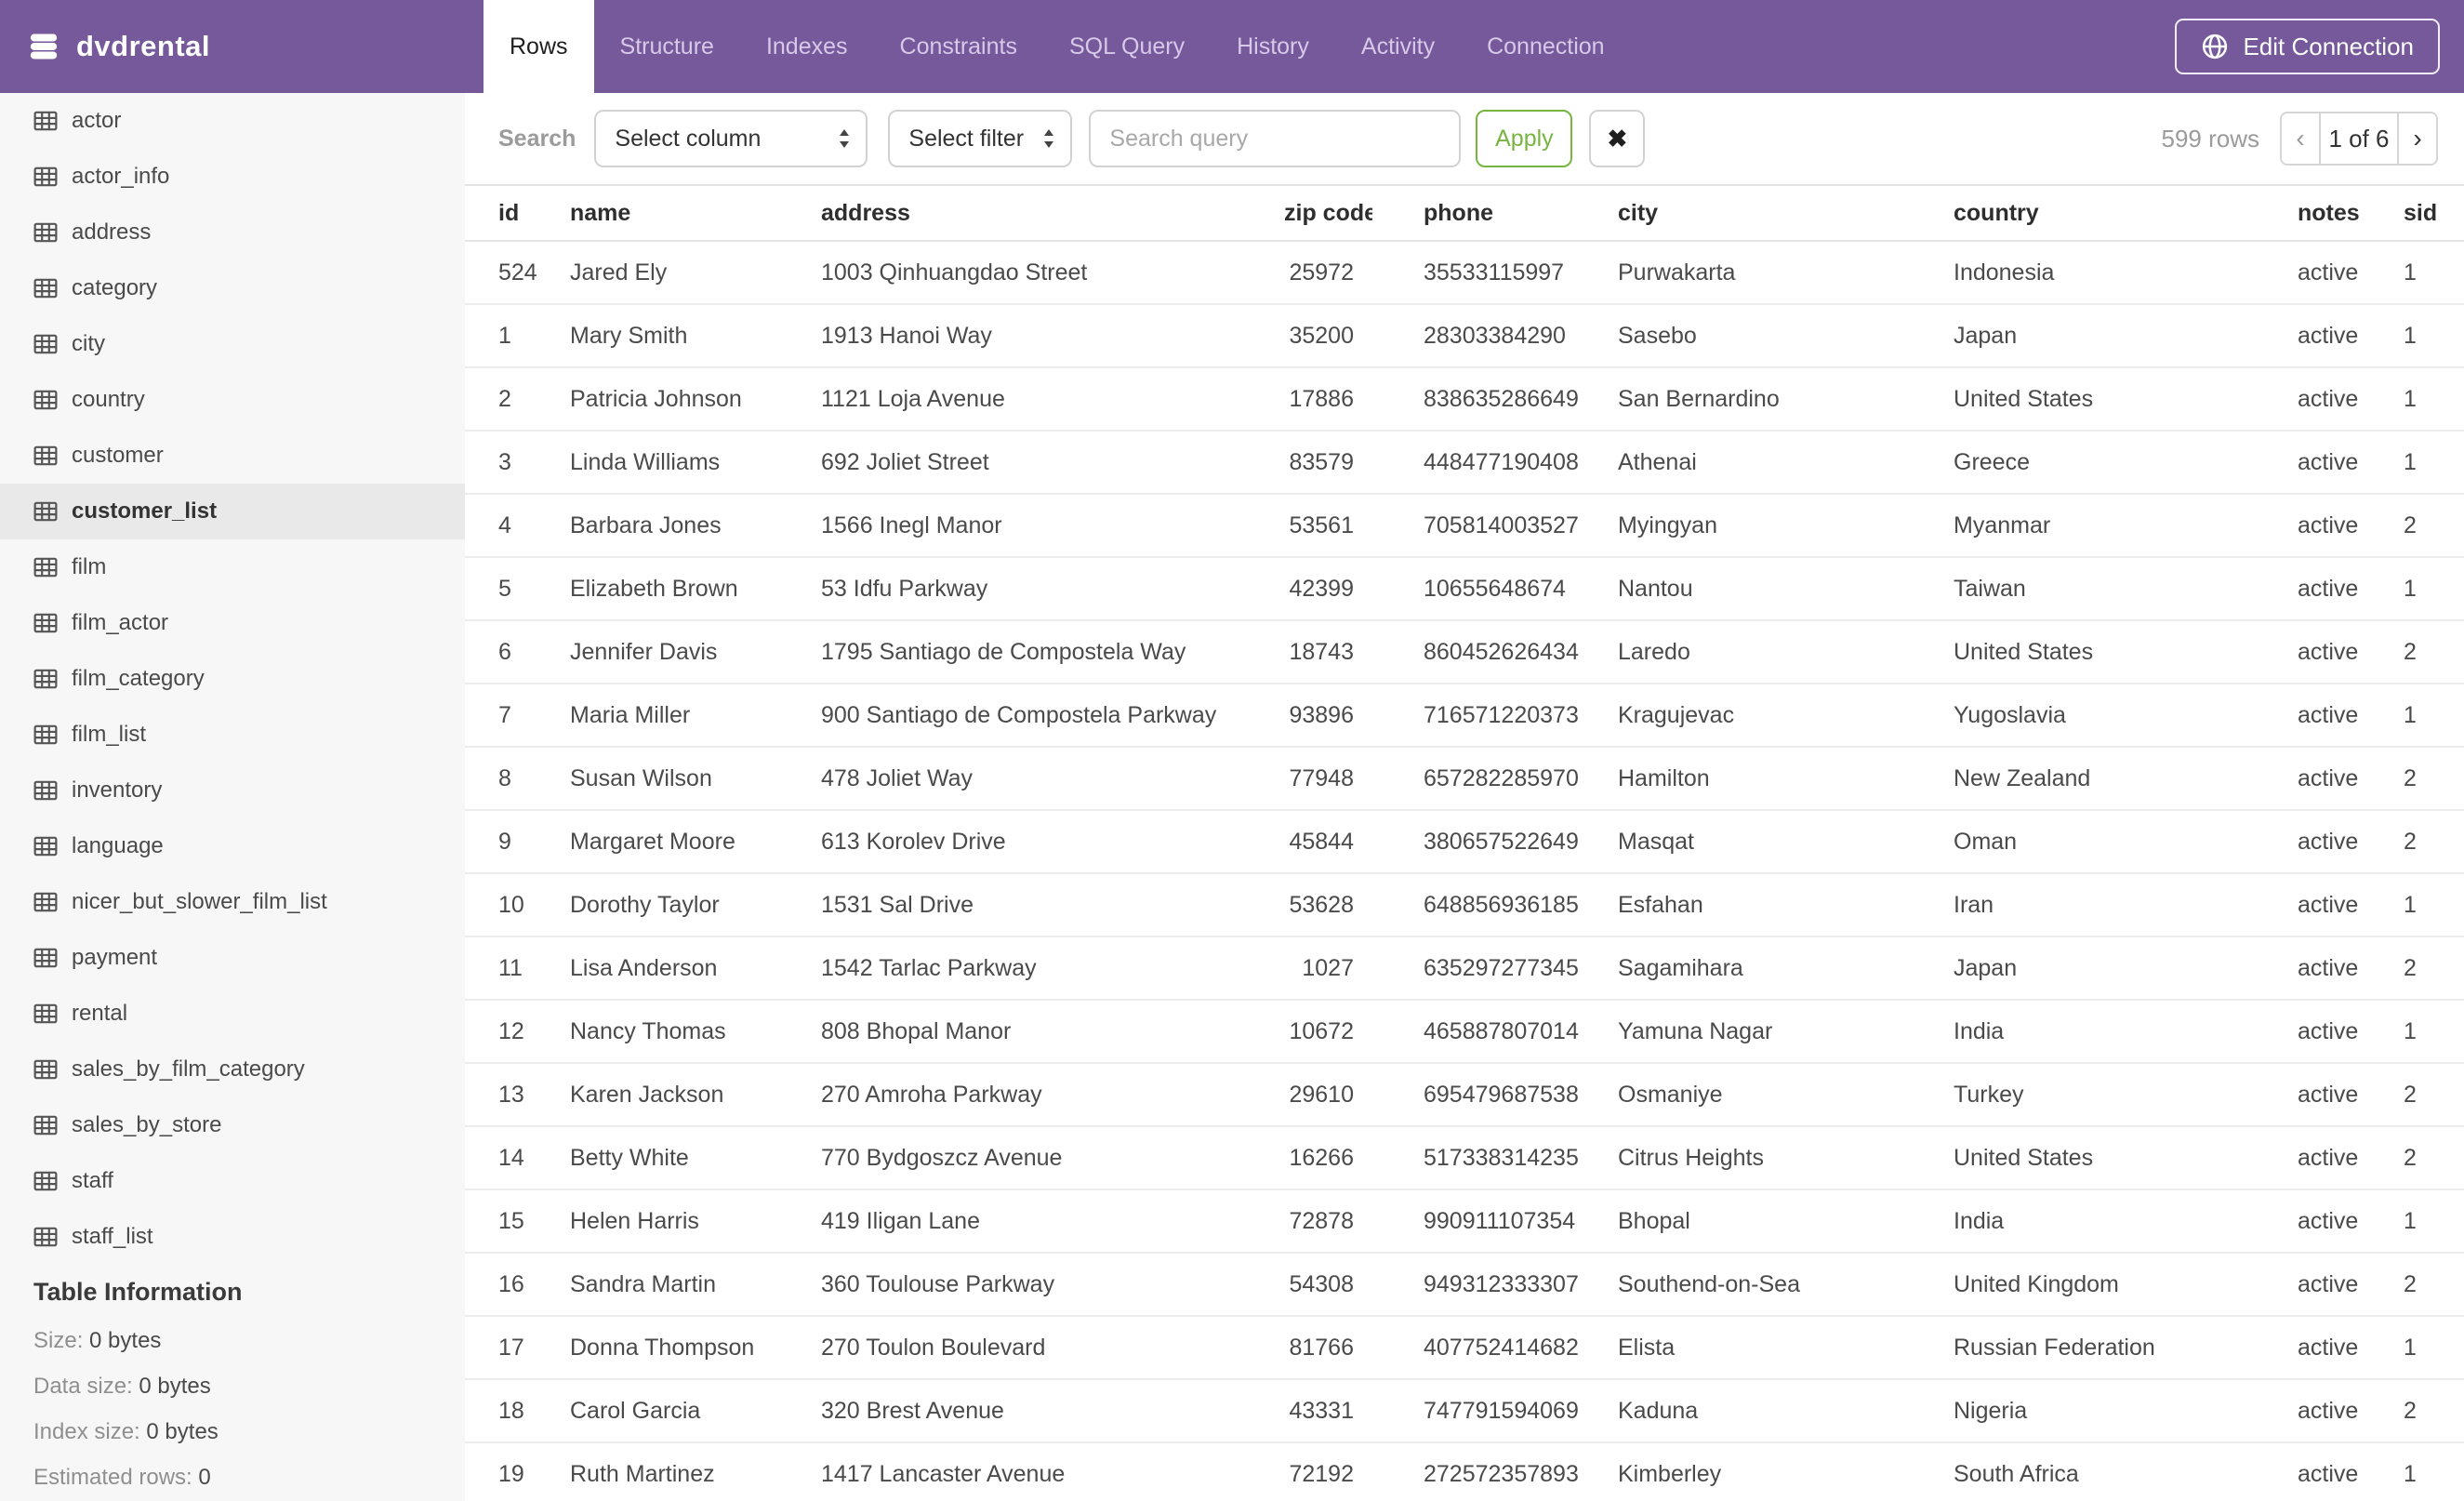 The width and height of the screenshot is (2464, 1501). Describe the element at coordinates (2124, 399) in the screenshot. I see `cell-country: United States` at that location.